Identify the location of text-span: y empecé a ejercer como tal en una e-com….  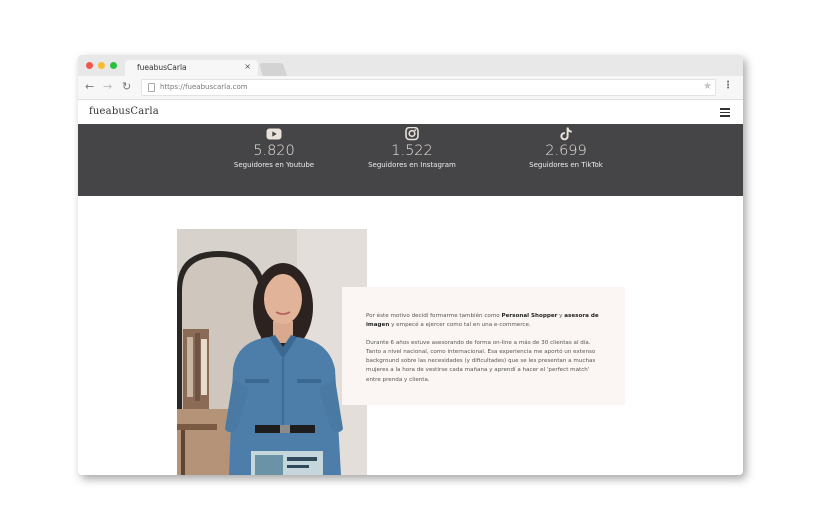
(460, 325).